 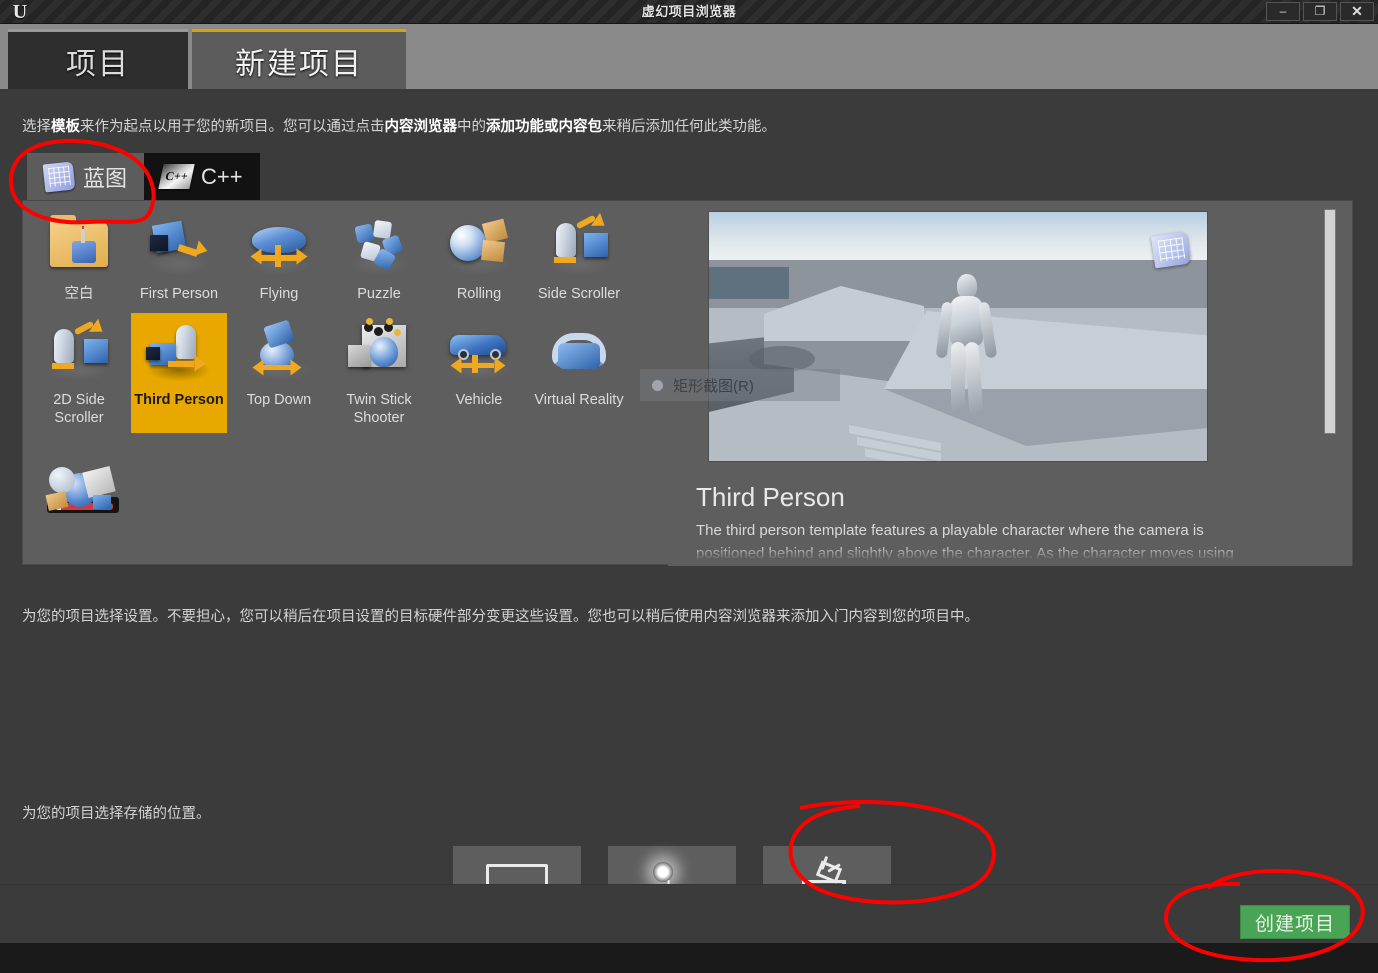 I want to click on puzzle-icon, so click(x=379, y=246).